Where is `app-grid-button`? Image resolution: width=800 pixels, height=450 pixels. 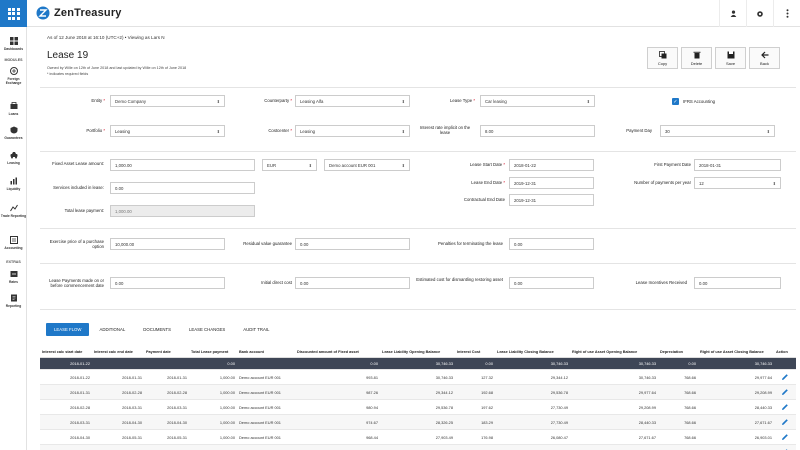 app-grid-button is located at coordinates (13, 13).